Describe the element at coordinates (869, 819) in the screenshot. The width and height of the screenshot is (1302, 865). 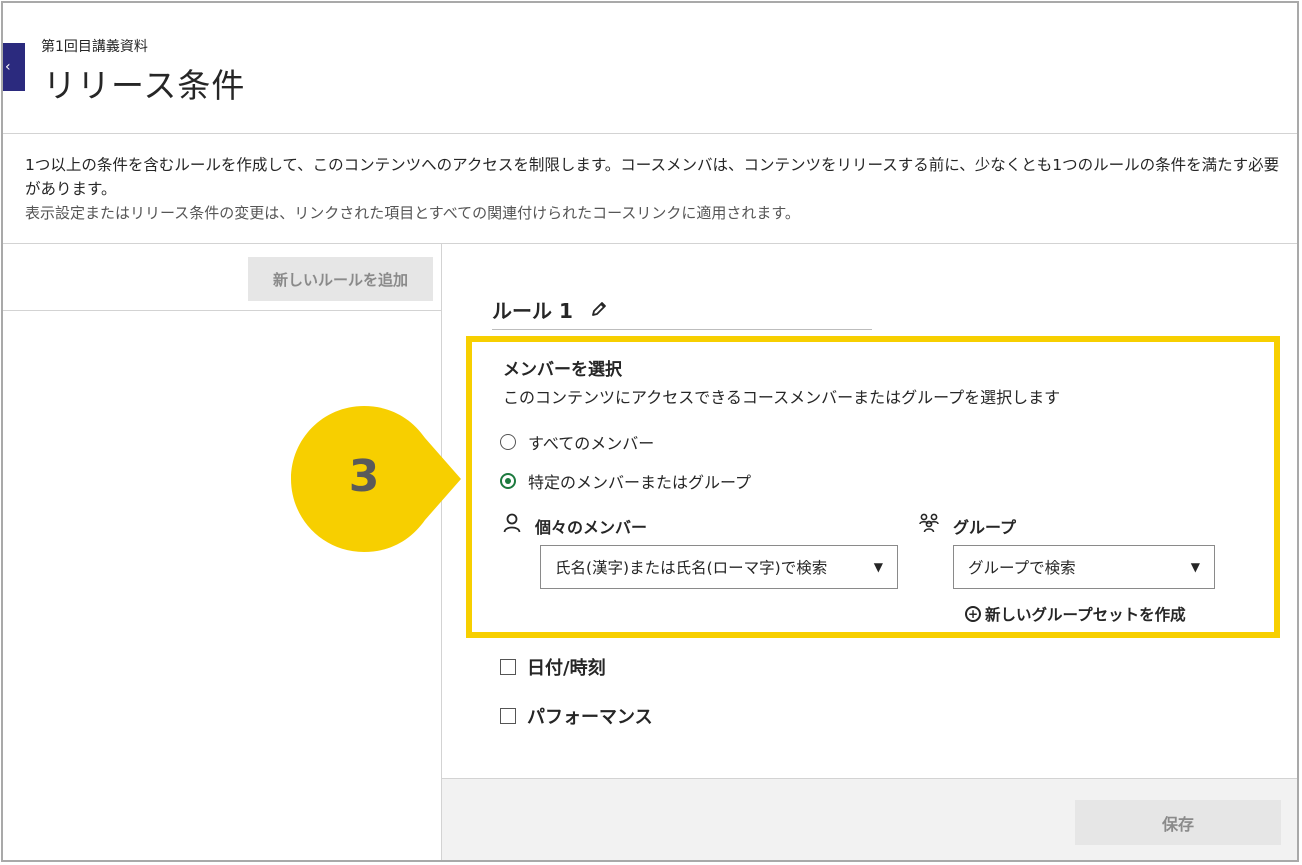
I see `footer-bar: 保存` at that location.